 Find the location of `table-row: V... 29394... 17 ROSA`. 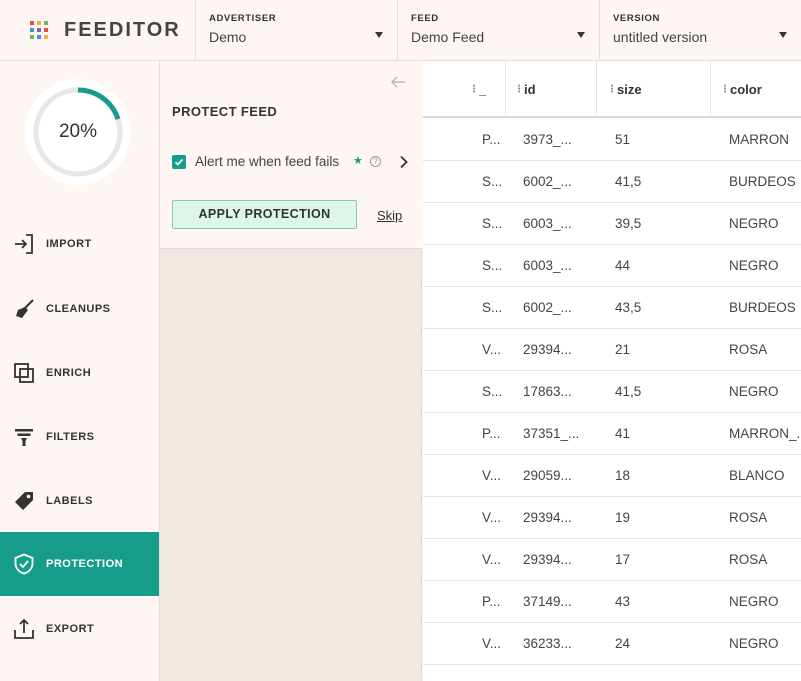

table-row: V... 29394... 17 ROSA is located at coordinates (612, 560).